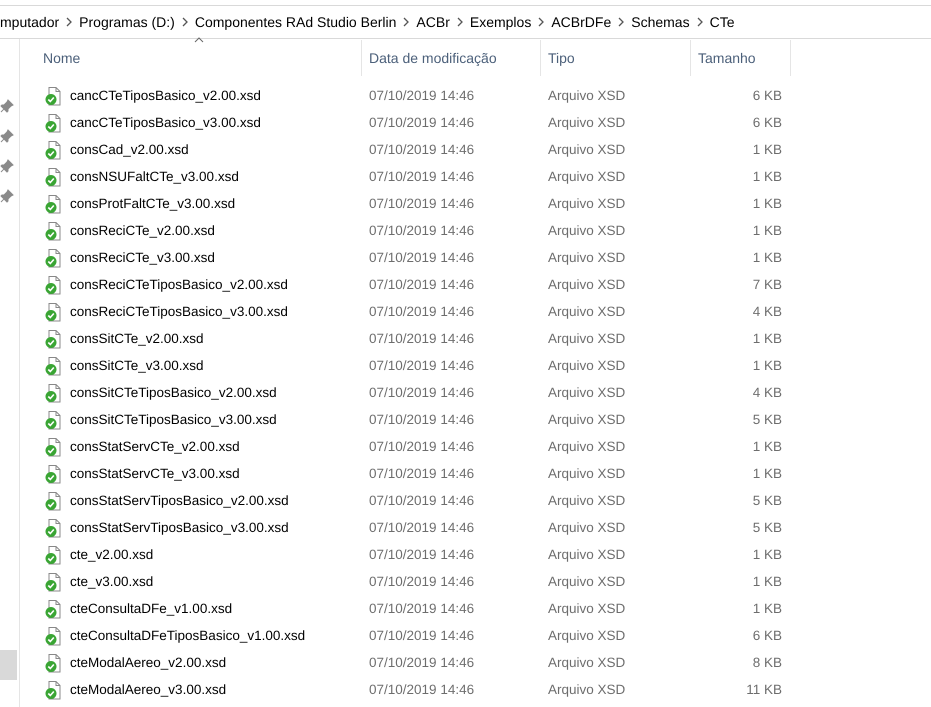 The image size is (931, 707). I want to click on file-row: cteConsultaDFeTiposBasico_v1.00.xsd 07/10/2019 14:46 Arquivo XSD 6 KB, so click(413, 636).